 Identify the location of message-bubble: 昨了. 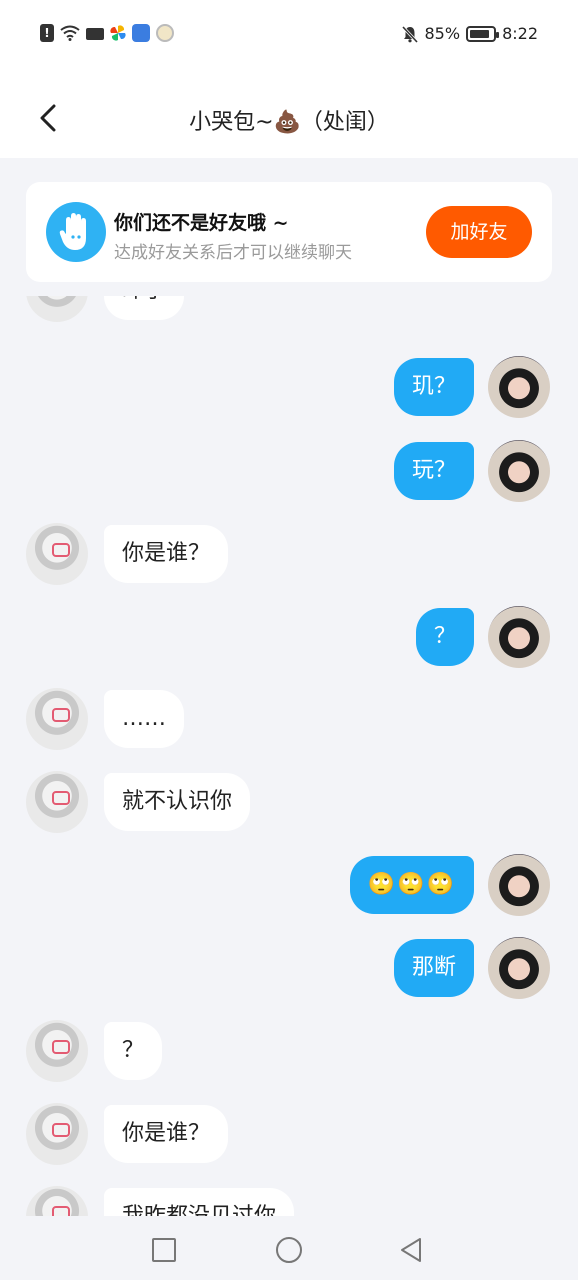
(144, 308).